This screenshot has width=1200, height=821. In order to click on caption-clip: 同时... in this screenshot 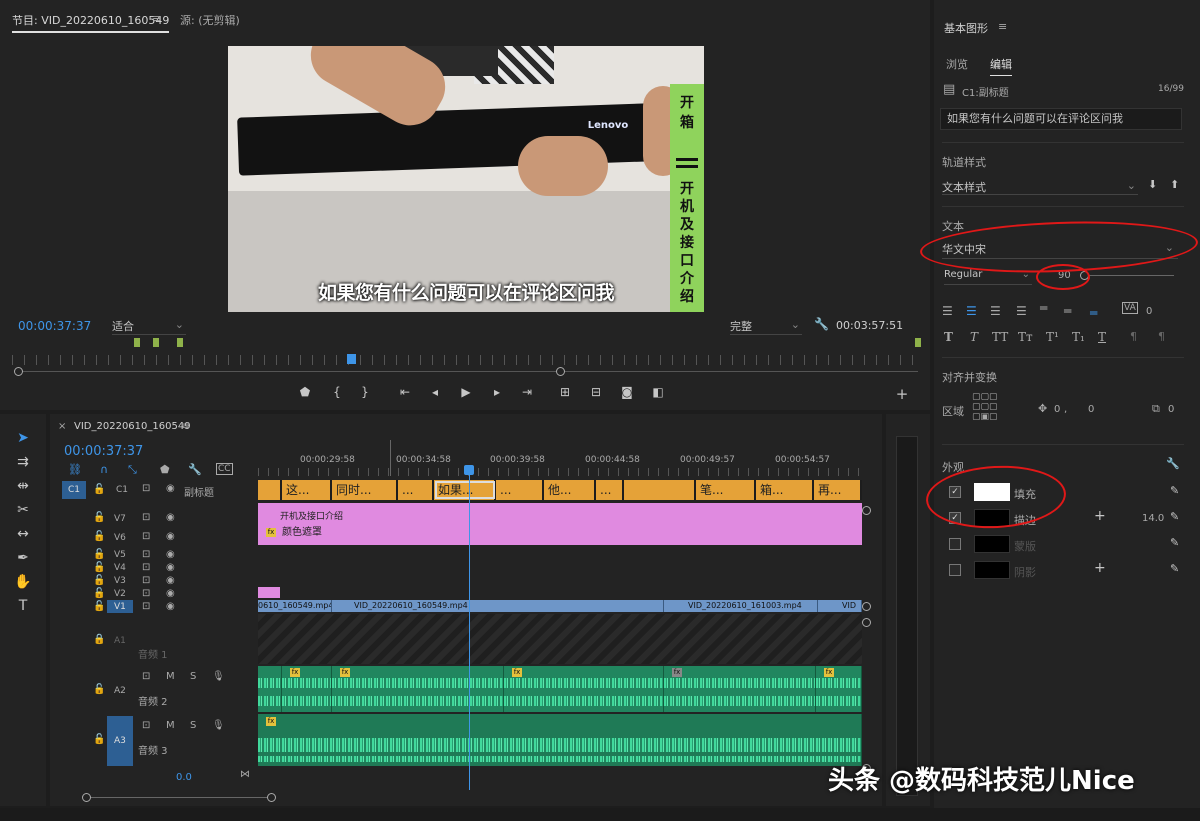, I will do `click(365, 490)`.